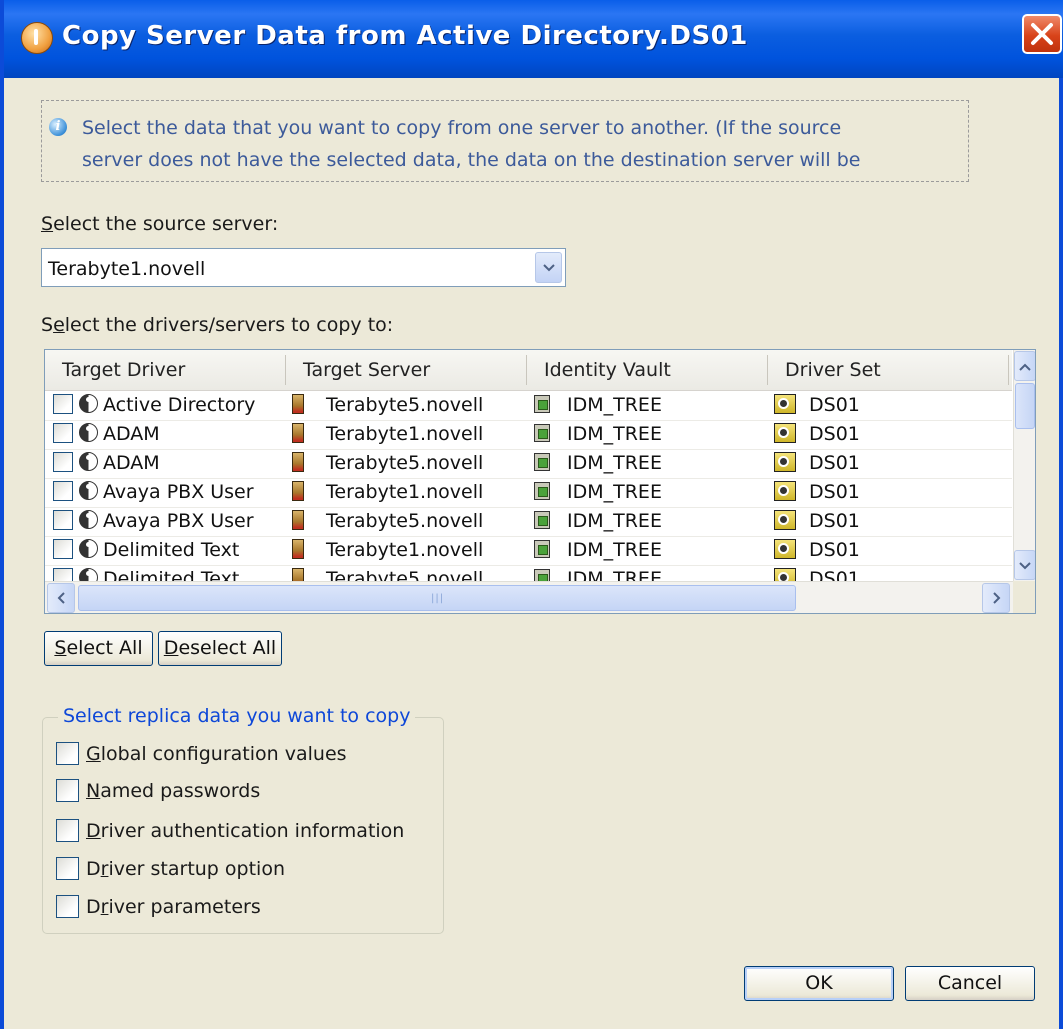  I want to click on cancel-button: Cancel, so click(970, 983).